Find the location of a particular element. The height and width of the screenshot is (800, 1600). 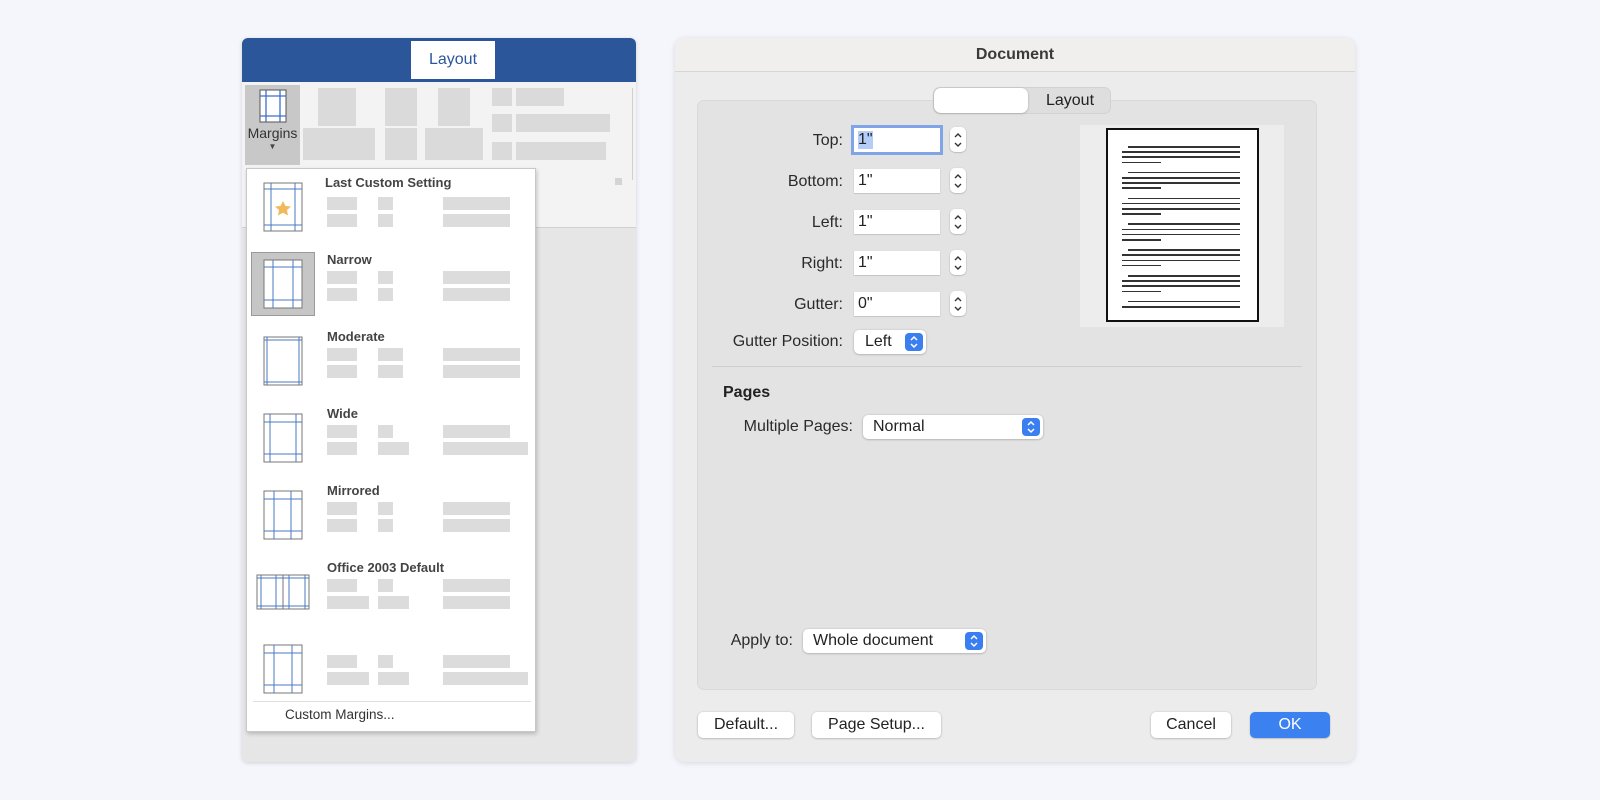

bottom-margin-input: 1" is located at coordinates (897, 181).